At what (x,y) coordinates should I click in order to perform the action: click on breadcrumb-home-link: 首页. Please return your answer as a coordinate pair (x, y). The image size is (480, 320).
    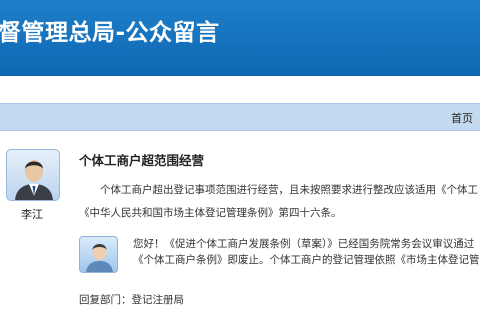
    Looking at the image, I should click on (462, 118).